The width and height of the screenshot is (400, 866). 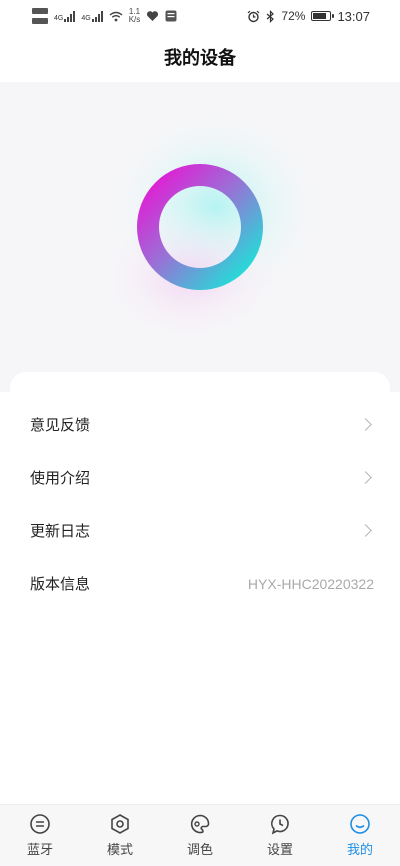 I want to click on version-value: HYX-HHC20220322, so click(x=310, y=583).